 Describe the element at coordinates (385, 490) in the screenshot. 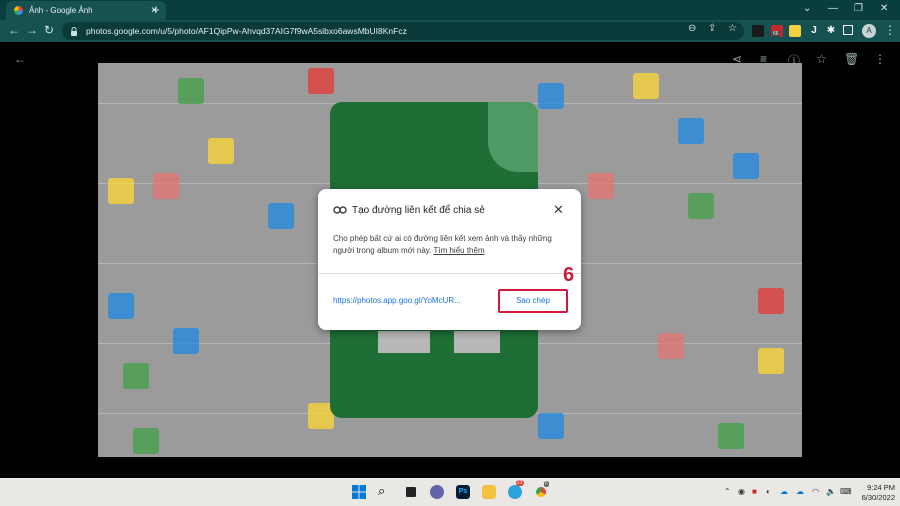

I see `search-icon: ⌕` at that location.